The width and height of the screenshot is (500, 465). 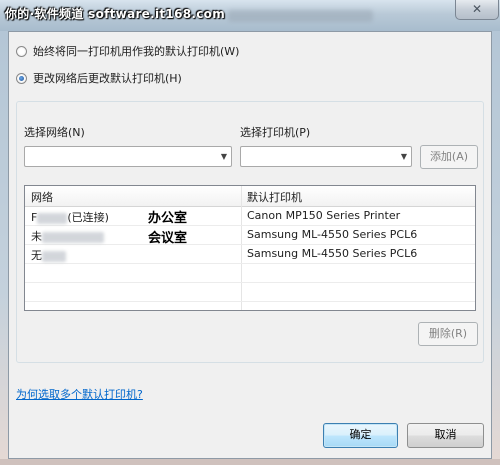 I want to click on table-row: 未 Samsung ML-4550 Series PCL6, so click(x=250, y=235).